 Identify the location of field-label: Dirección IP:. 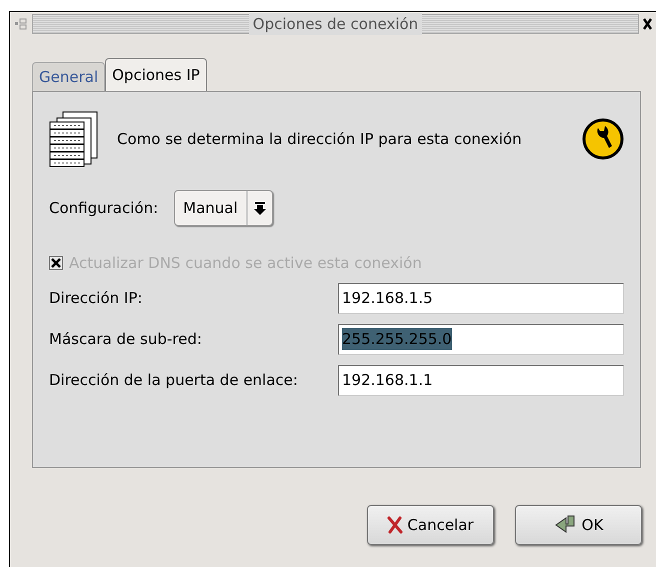
(96, 298).